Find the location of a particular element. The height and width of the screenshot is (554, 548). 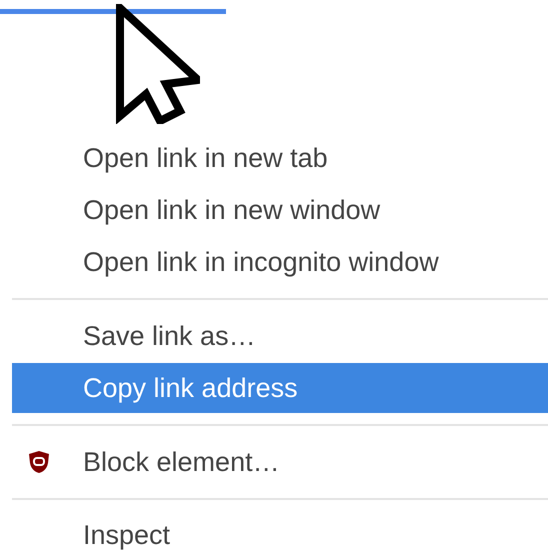

menu-item: Open link in new window is located at coordinates (280, 210).